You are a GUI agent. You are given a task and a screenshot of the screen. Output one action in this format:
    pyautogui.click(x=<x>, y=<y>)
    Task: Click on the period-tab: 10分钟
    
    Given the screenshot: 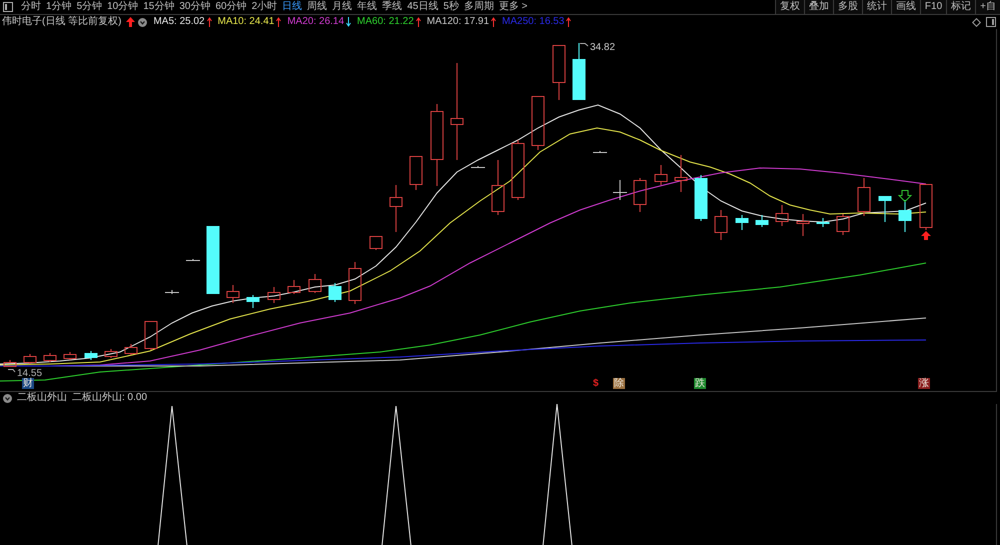 What is the action you would take?
    pyautogui.click(x=122, y=7)
    